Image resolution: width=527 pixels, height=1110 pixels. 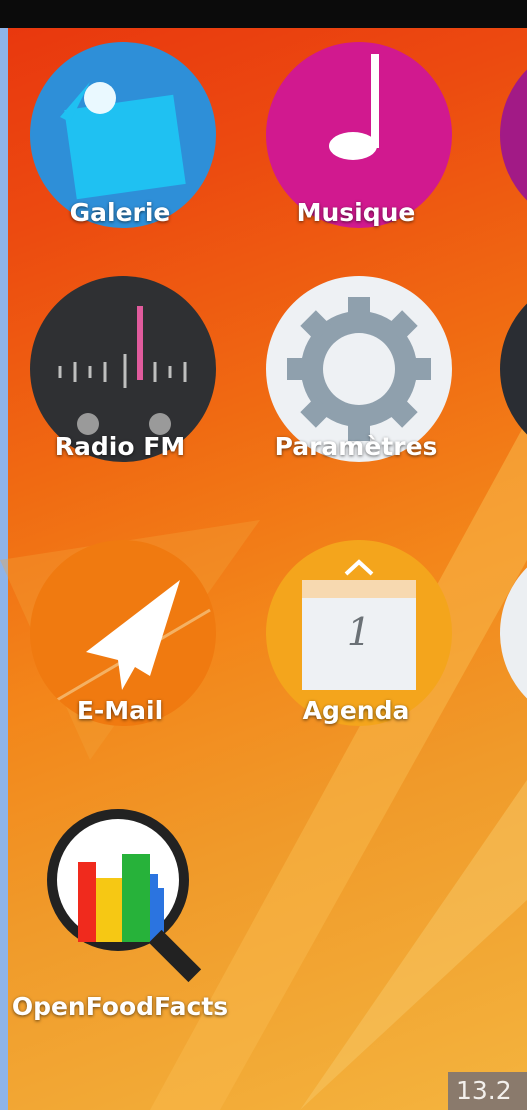 I want to click on corner-badge: 13.2, so click(x=487, y=1091).